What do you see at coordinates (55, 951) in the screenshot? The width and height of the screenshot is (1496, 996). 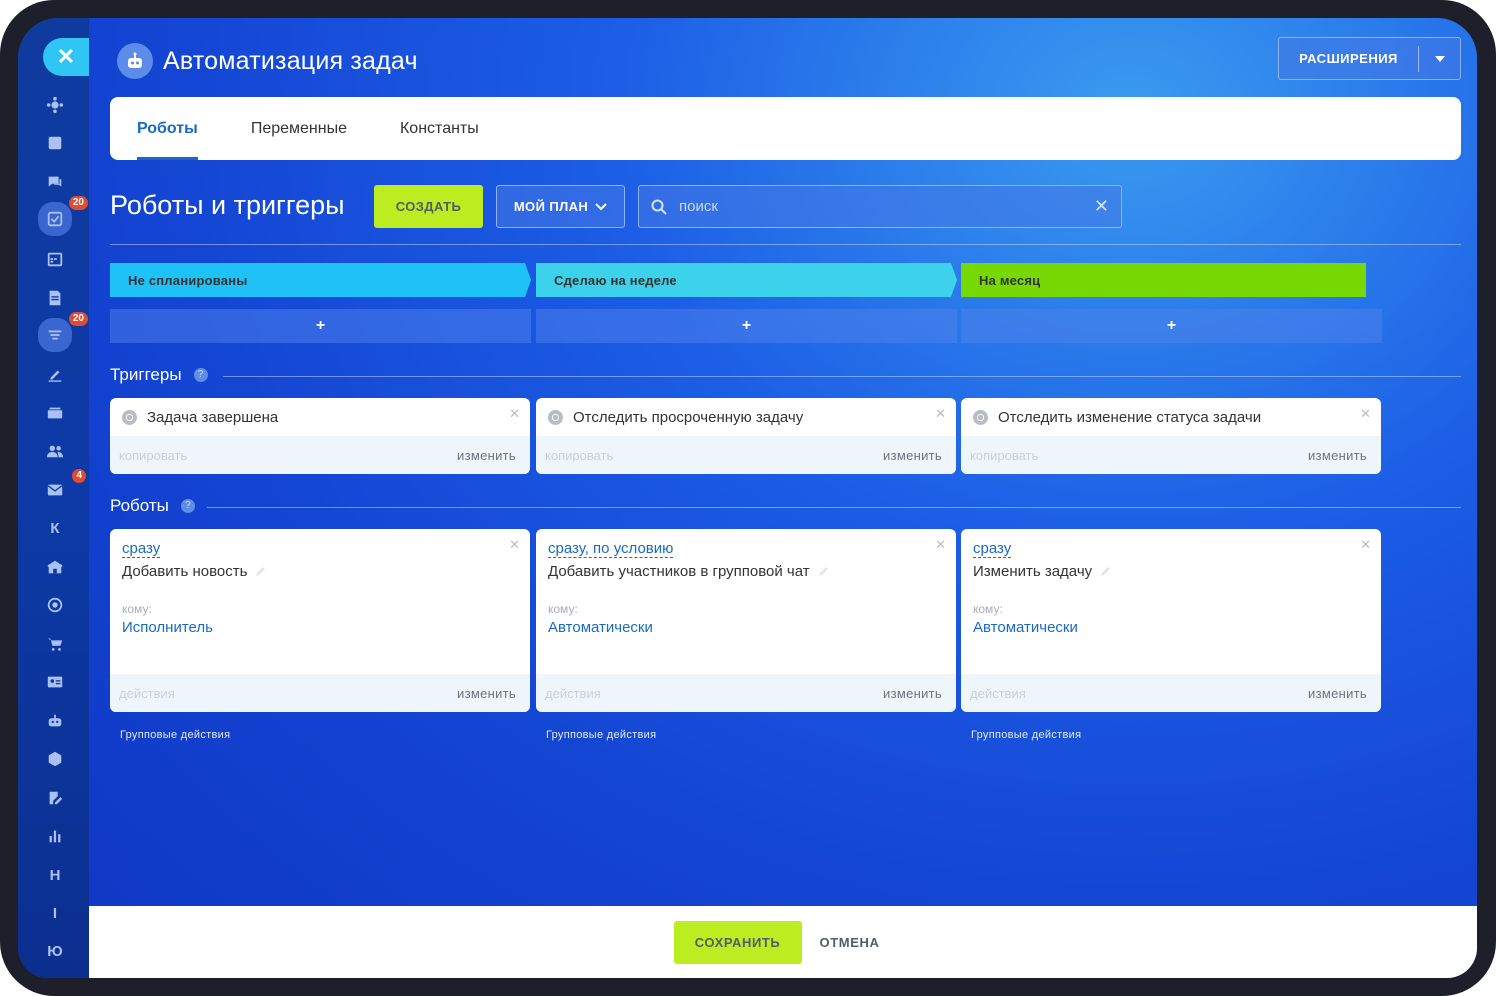 I see `yu-letter: Ю` at bounding box center [55, 951].